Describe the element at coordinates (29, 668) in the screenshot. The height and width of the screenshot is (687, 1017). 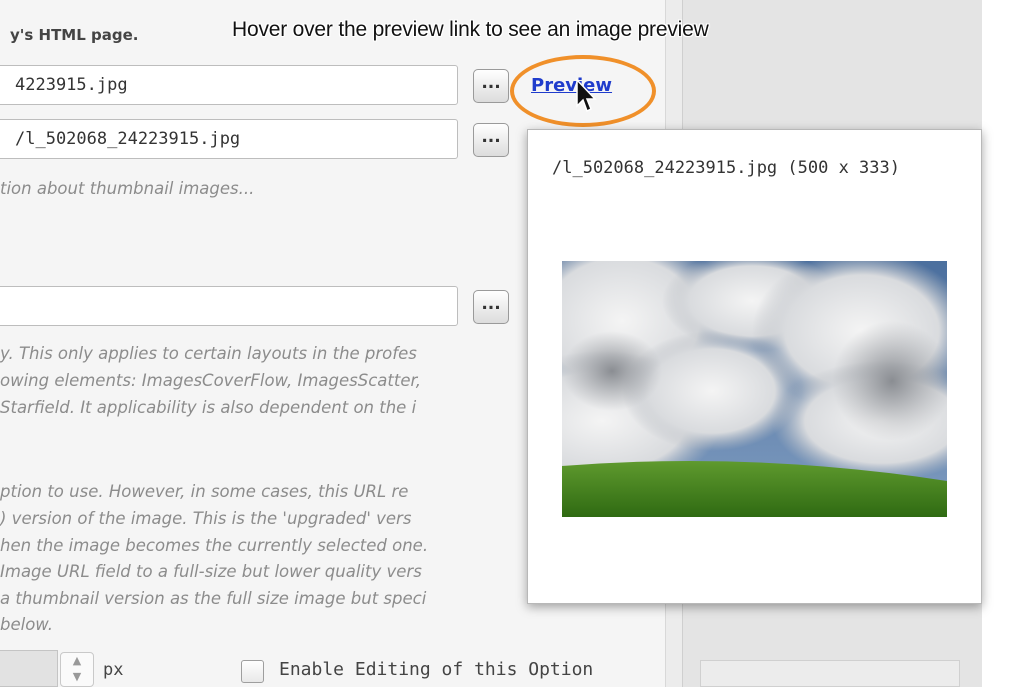
I see `size-input` at that location.